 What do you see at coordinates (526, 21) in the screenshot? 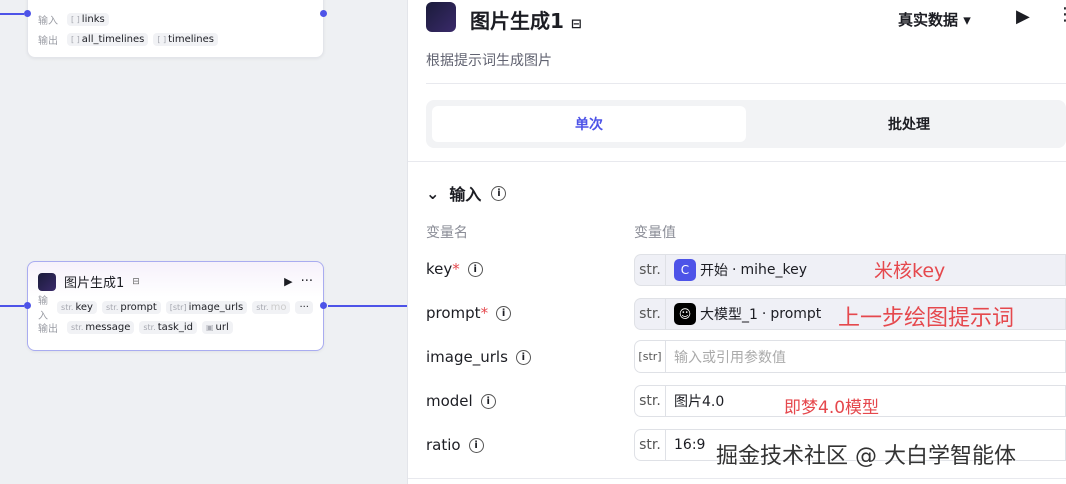
I see `panel-title: 图片生成1 ⊟` at bounding box center [526, 21].